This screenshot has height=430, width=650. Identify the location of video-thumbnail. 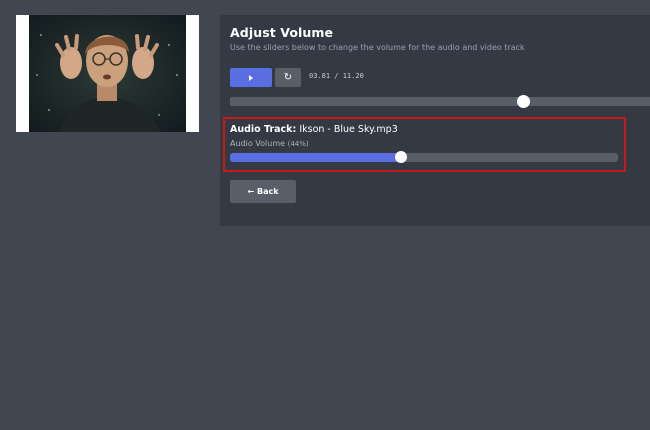
(107, 73).